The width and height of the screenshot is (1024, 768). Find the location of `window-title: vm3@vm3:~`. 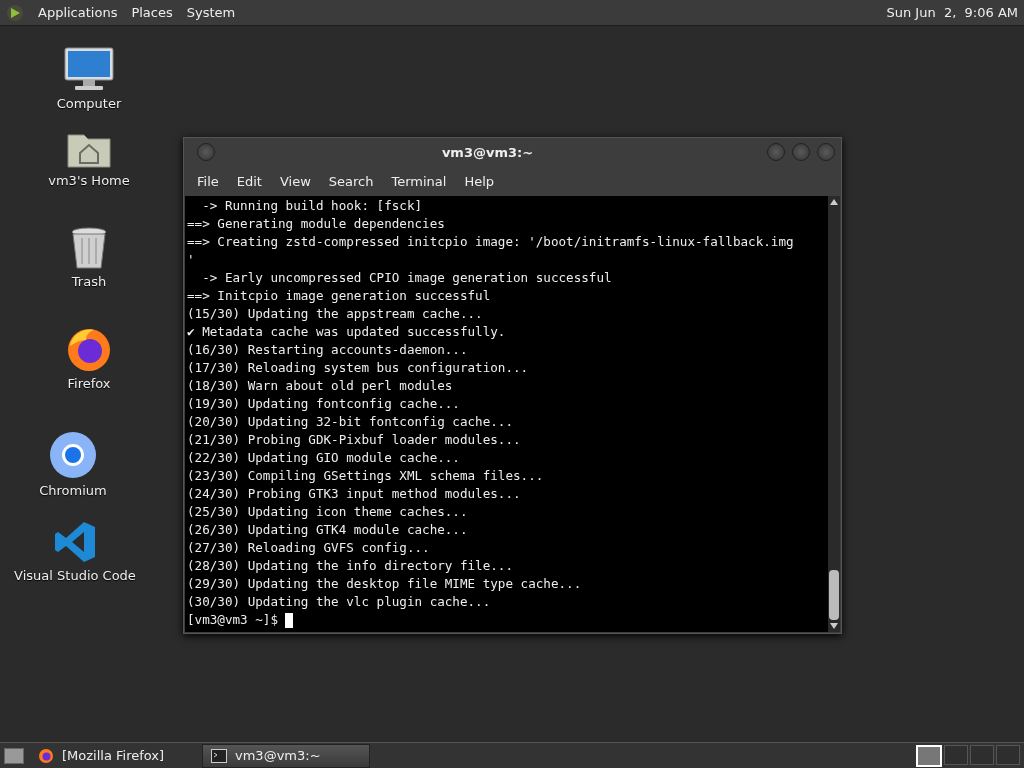

window-title: vm3@vm3:~ is located at coordinates (487, 152).